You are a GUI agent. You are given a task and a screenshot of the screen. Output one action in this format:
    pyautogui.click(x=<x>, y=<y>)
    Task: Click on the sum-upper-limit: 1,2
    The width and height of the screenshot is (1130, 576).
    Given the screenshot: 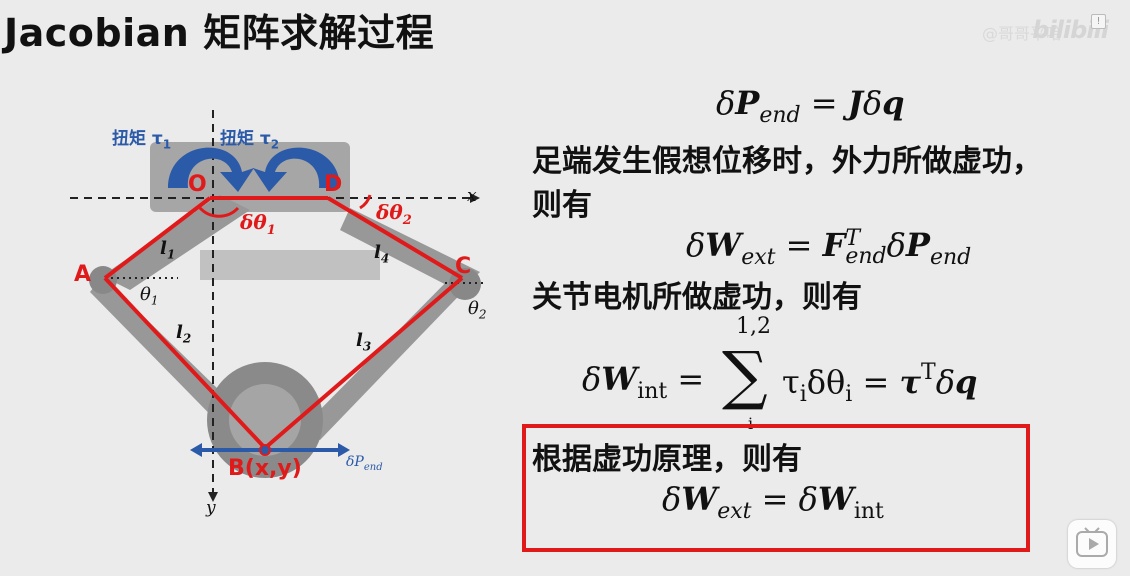 What is the action you would take?
    pyautogui.click(x=753, y=326)
    